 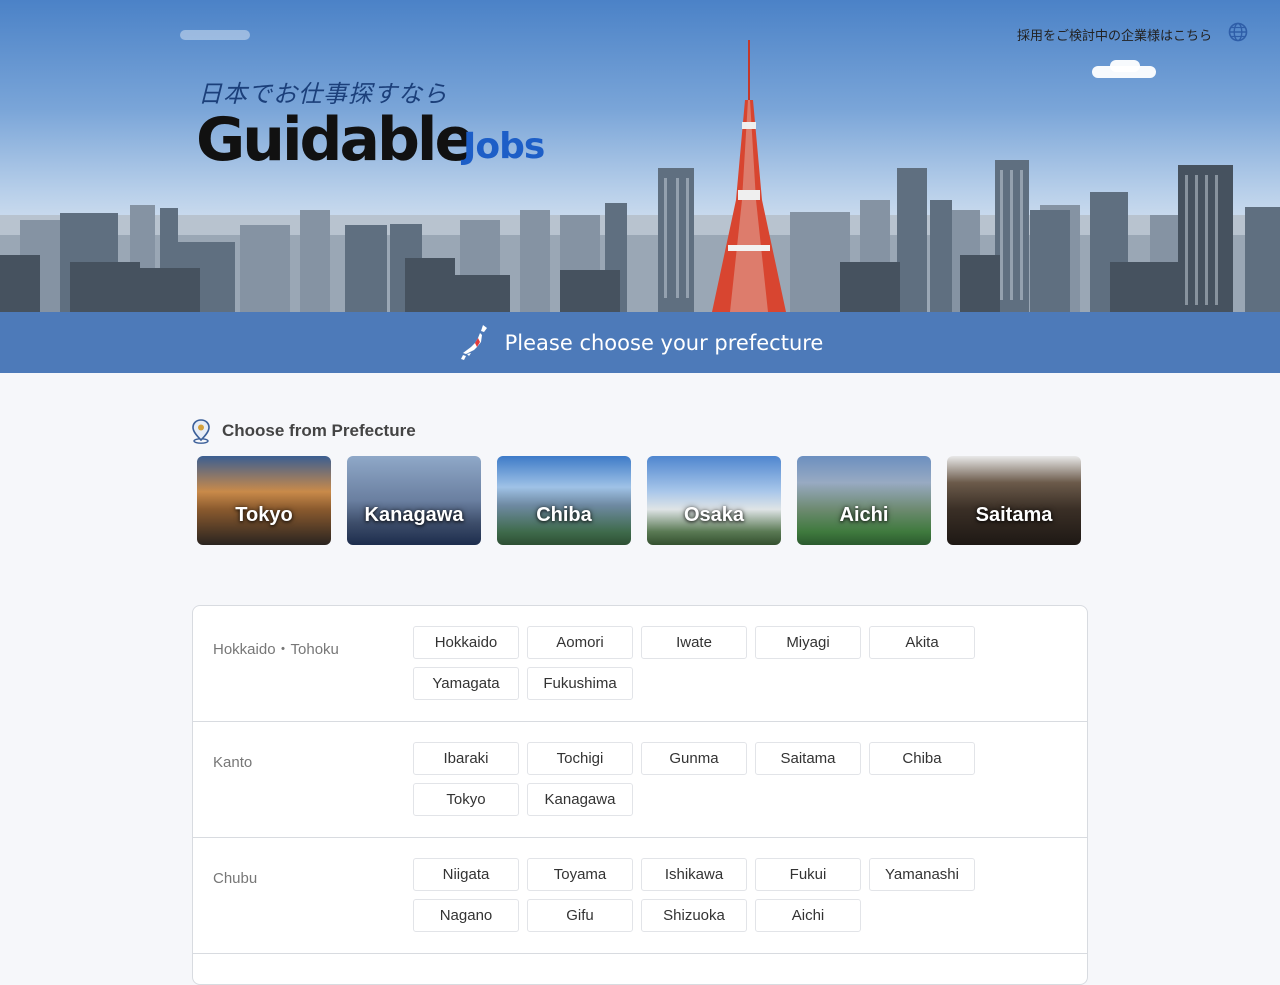 I want to click on prefecture-button: Miyagi, so click(x=808, y=642).